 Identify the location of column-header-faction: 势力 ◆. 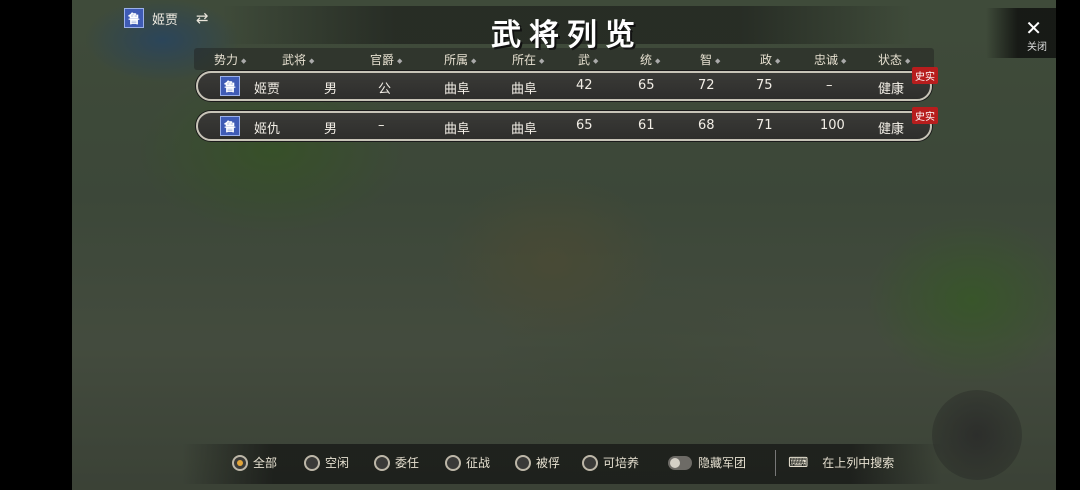
(230, 59).